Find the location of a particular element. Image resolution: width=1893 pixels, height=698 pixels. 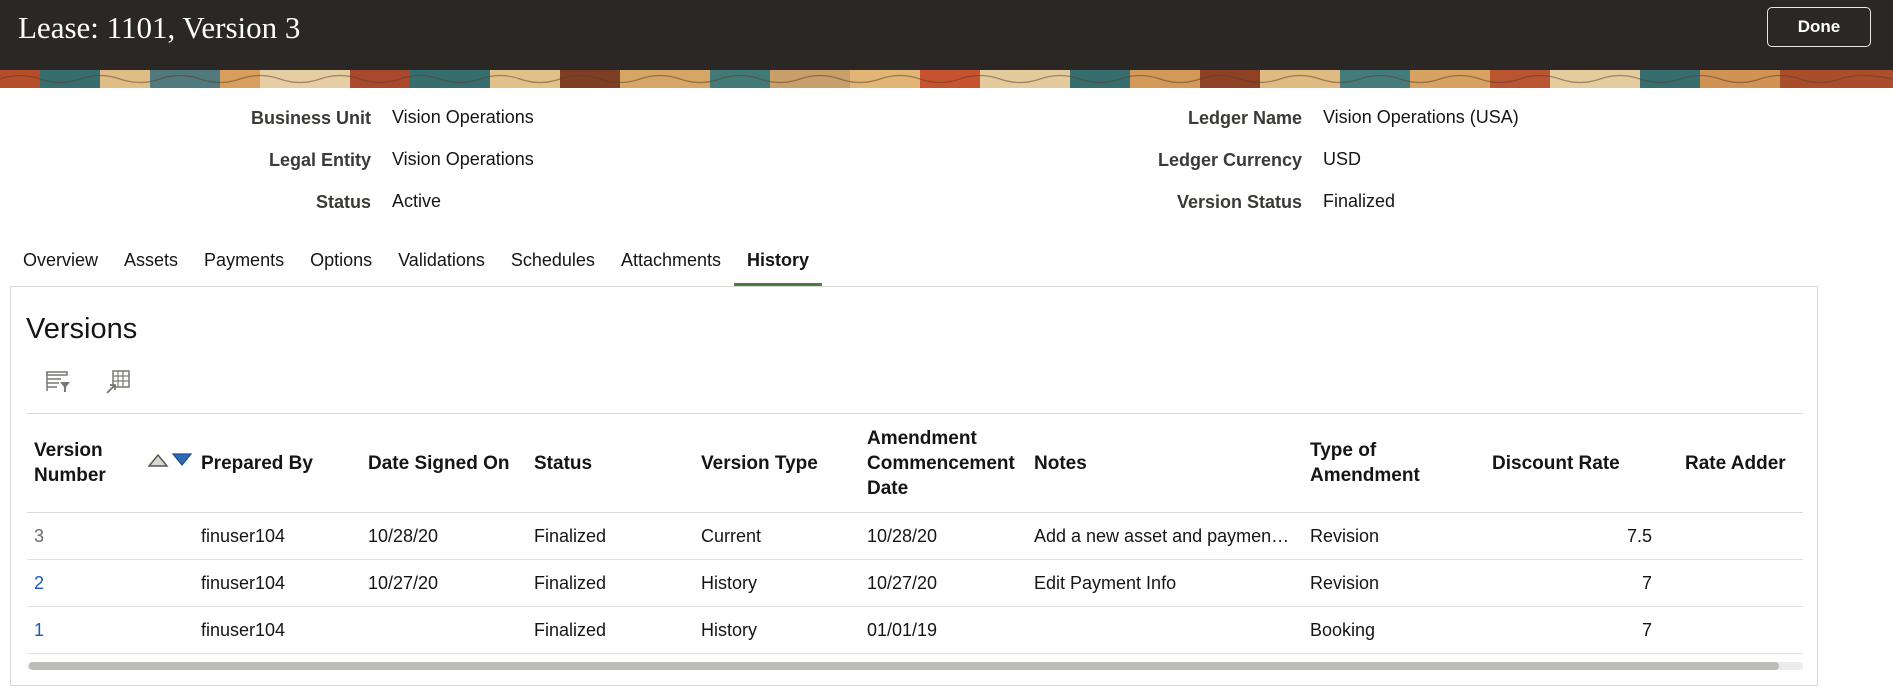

decorative-banner is located at coordinates (946, 79).